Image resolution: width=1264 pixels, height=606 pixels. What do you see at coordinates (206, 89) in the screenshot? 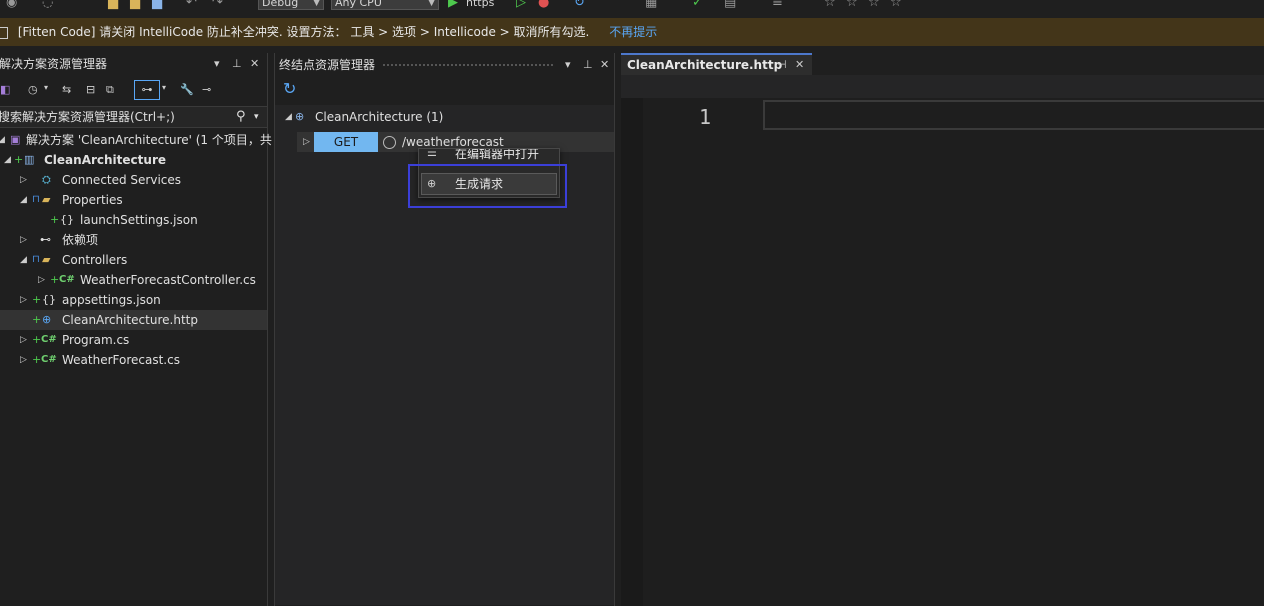
I see `preview-icon: ⊸` at bounding box center [206, 89].